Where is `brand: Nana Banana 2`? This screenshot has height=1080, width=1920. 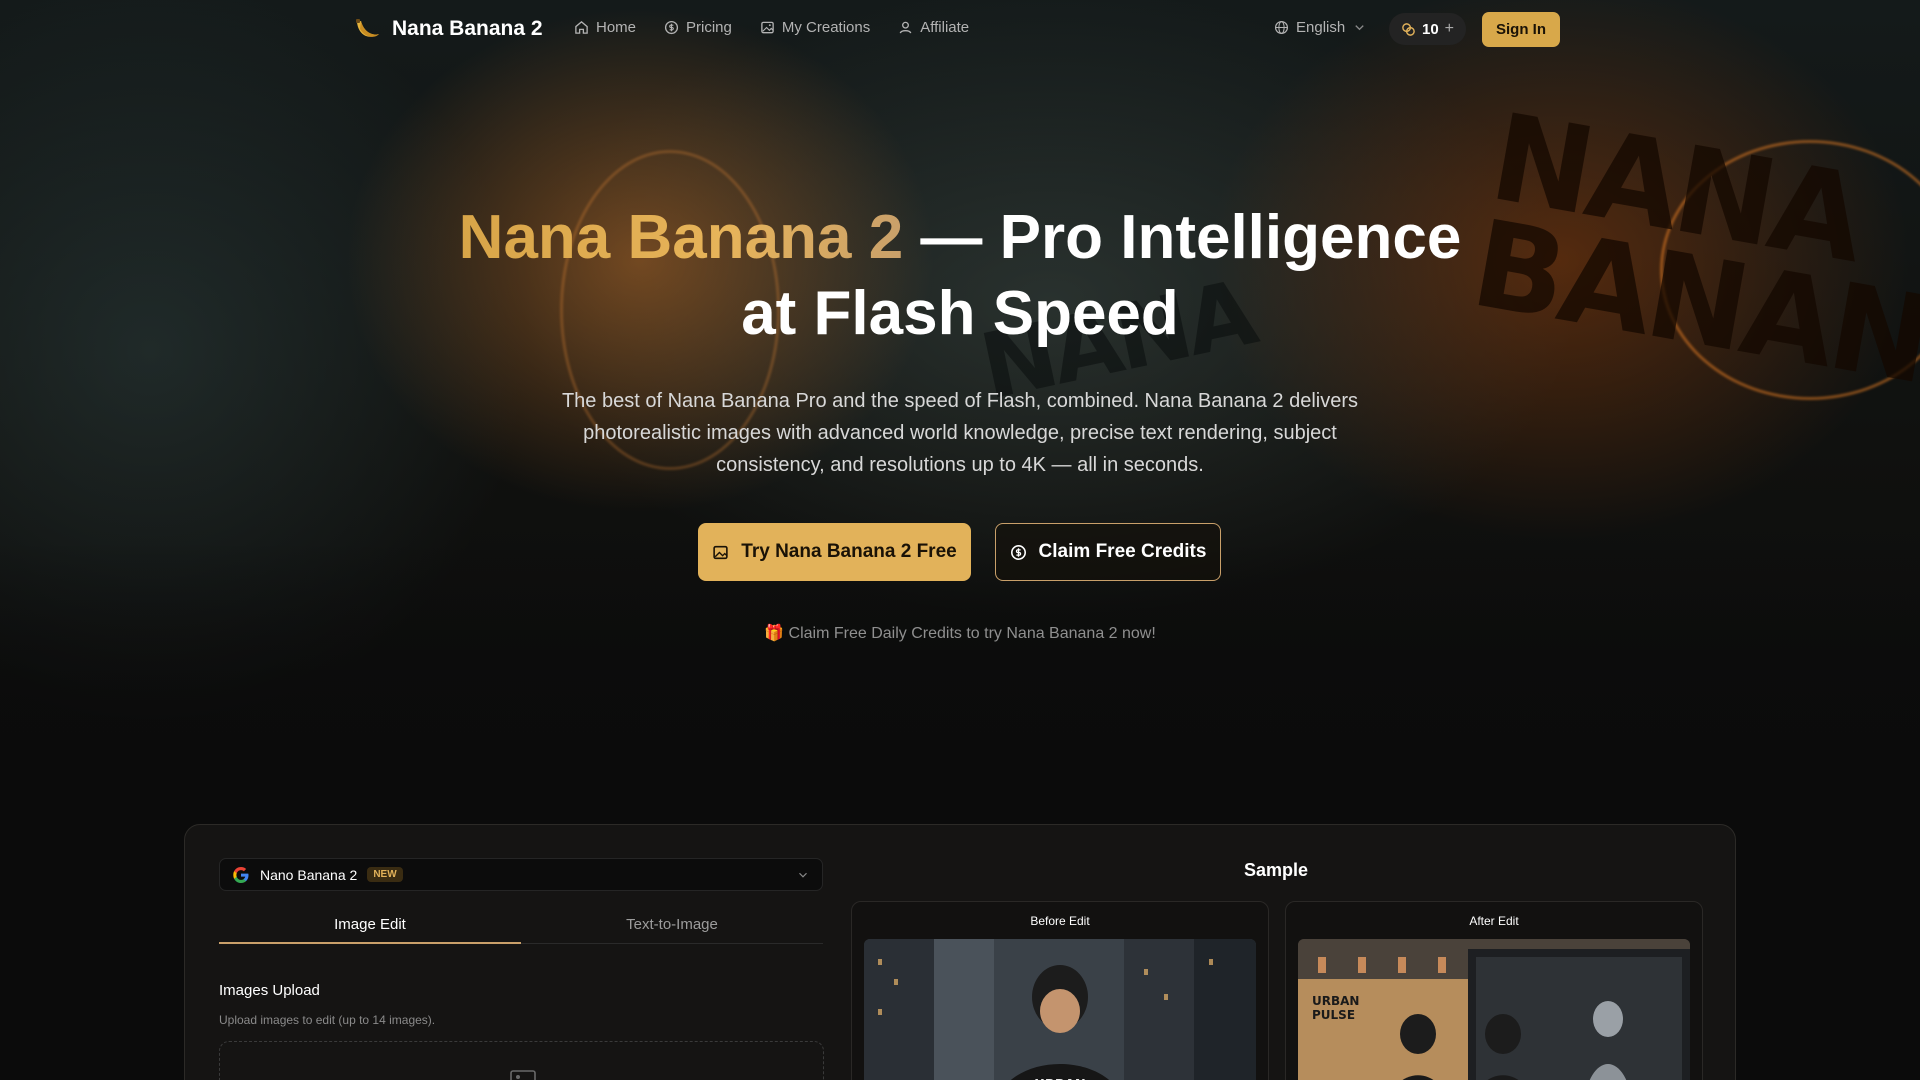 brand: Nana Banana 2 is located at coordinates (447, 29).